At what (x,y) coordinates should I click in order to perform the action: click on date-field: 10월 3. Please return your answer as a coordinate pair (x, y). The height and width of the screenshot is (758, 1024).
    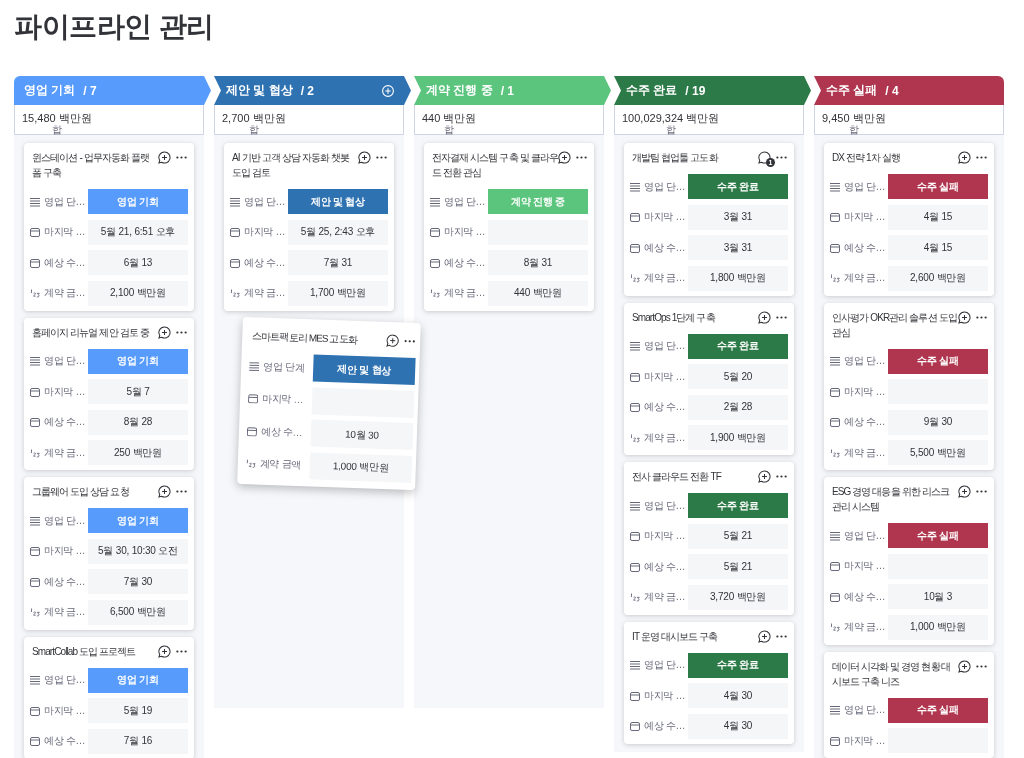
    Looking at the image, I should click on (938, 596).